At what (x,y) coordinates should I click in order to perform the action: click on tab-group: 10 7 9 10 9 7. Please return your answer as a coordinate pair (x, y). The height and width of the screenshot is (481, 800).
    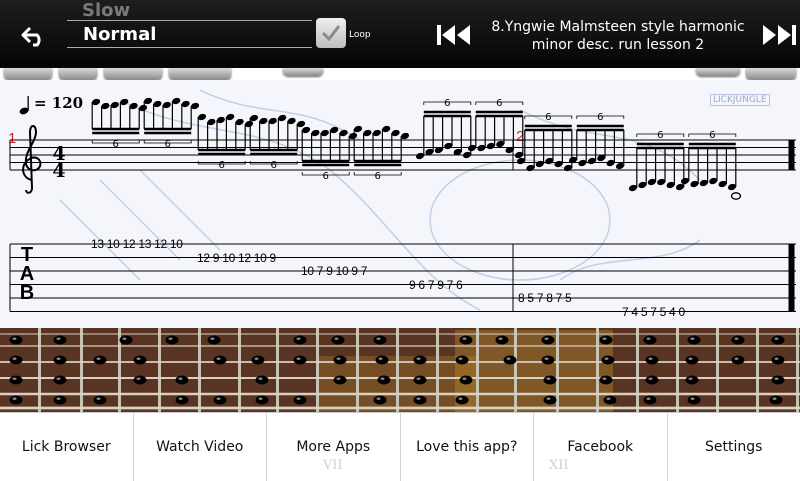
    Looking at the image, I should click on (334, 271).